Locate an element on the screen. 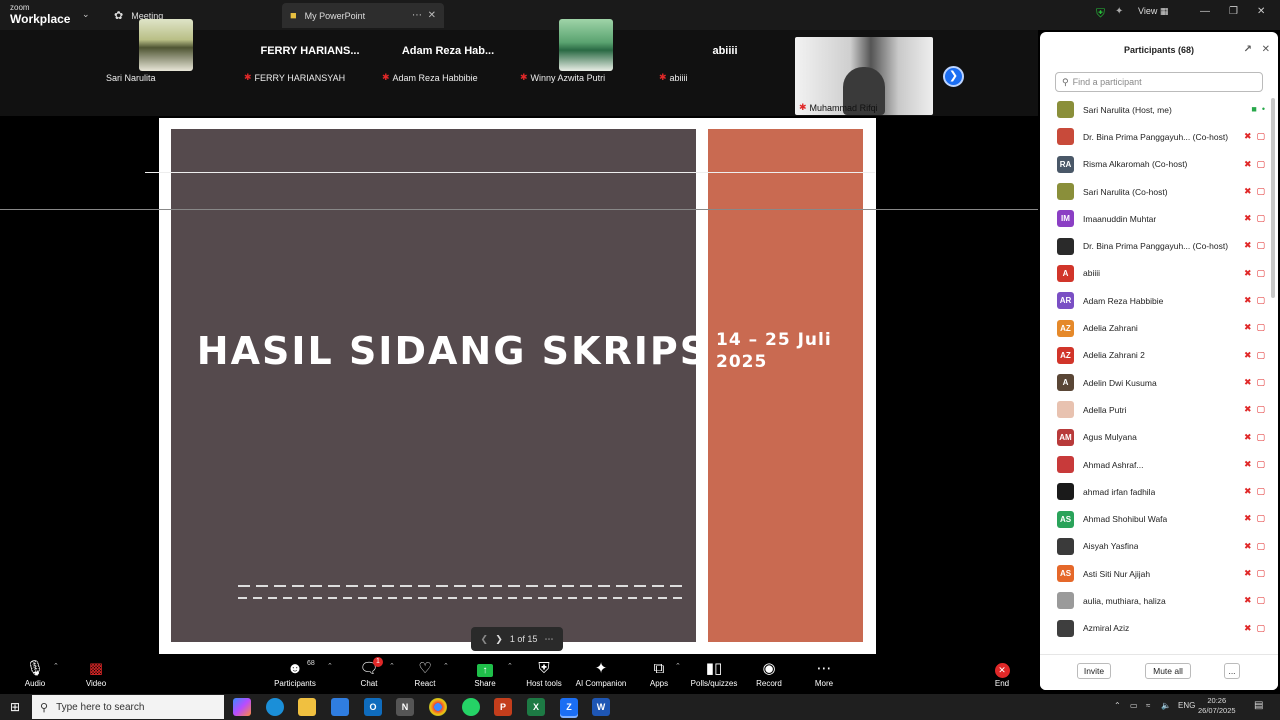 Image resolution: width=1280 pixels, height=720 pixels. video-button: ▩ Video is located at coordinates (96, 674).